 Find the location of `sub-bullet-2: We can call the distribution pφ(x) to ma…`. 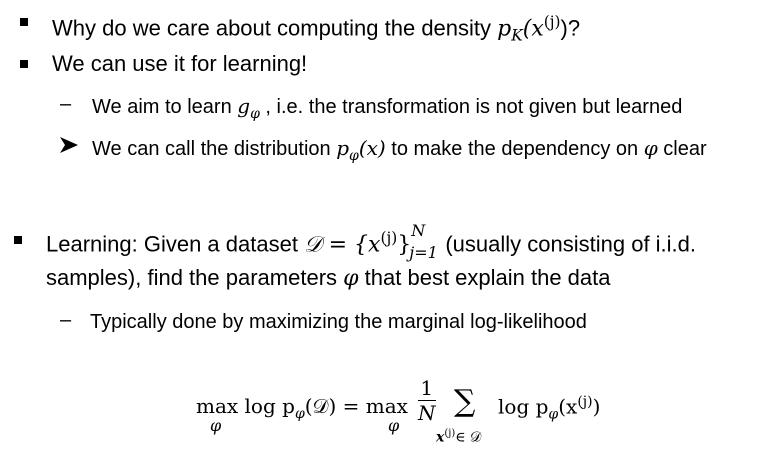

sub-bullet-2: We can call the distribution pφ(x) to ma… is located at coordinates (399, 152).